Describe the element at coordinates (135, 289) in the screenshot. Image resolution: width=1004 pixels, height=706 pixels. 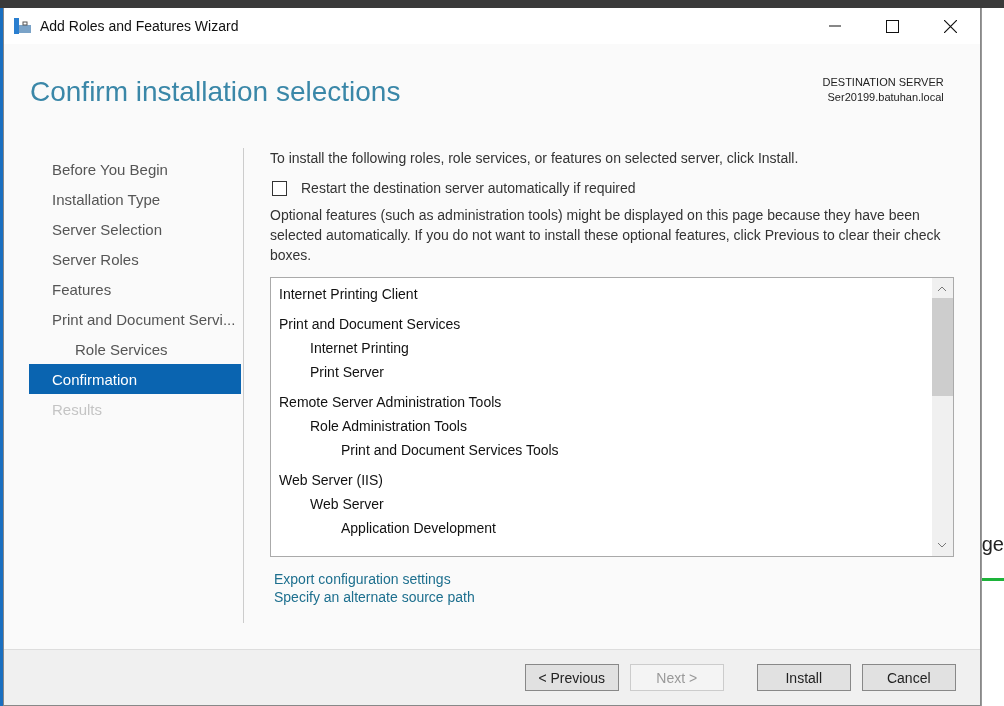
I see `sidebar-item: Features` at that location.